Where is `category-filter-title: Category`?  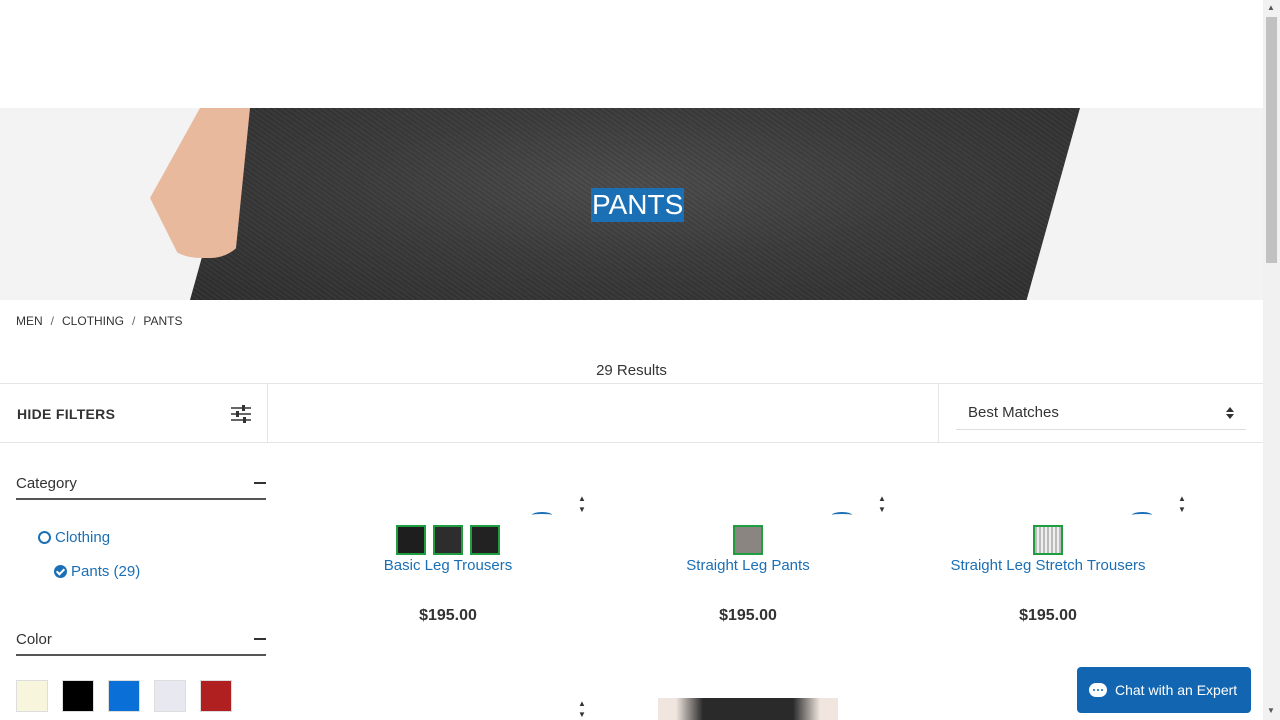
category-filter-title: Category is located at coordinates (46, 483).